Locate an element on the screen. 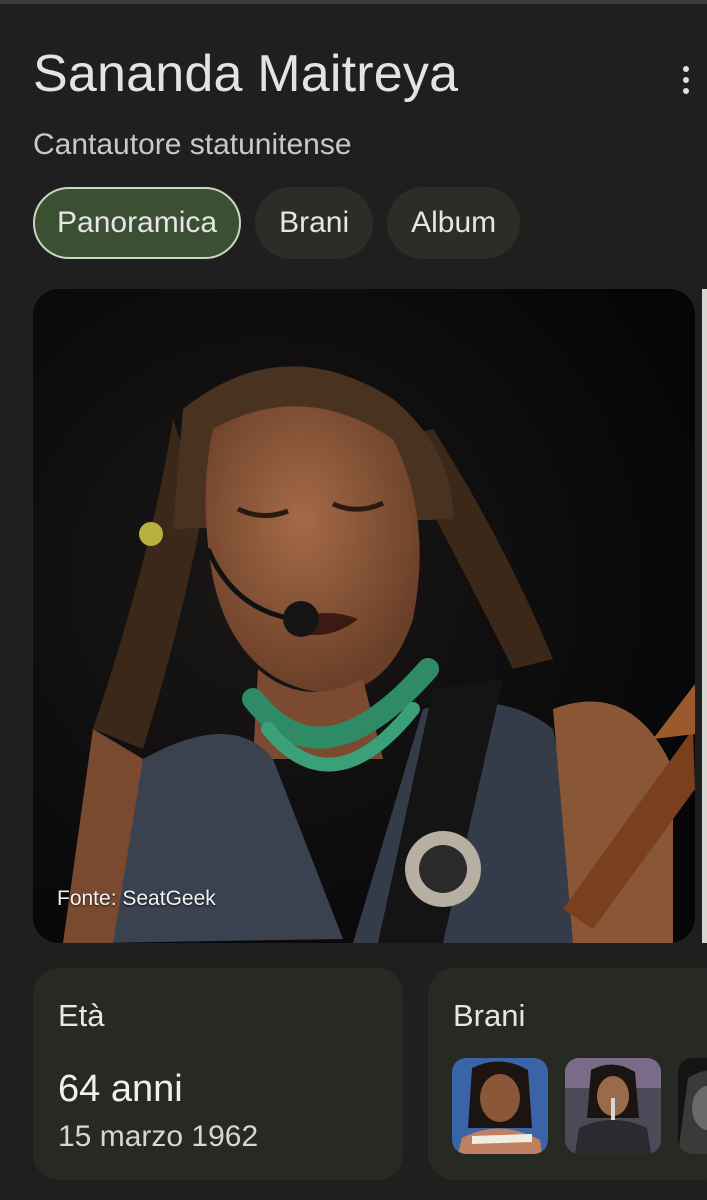 Image resolution: width=707 pixels, height=1200 pixels. songs-card: Brani is located at coordinates (567, 1074).